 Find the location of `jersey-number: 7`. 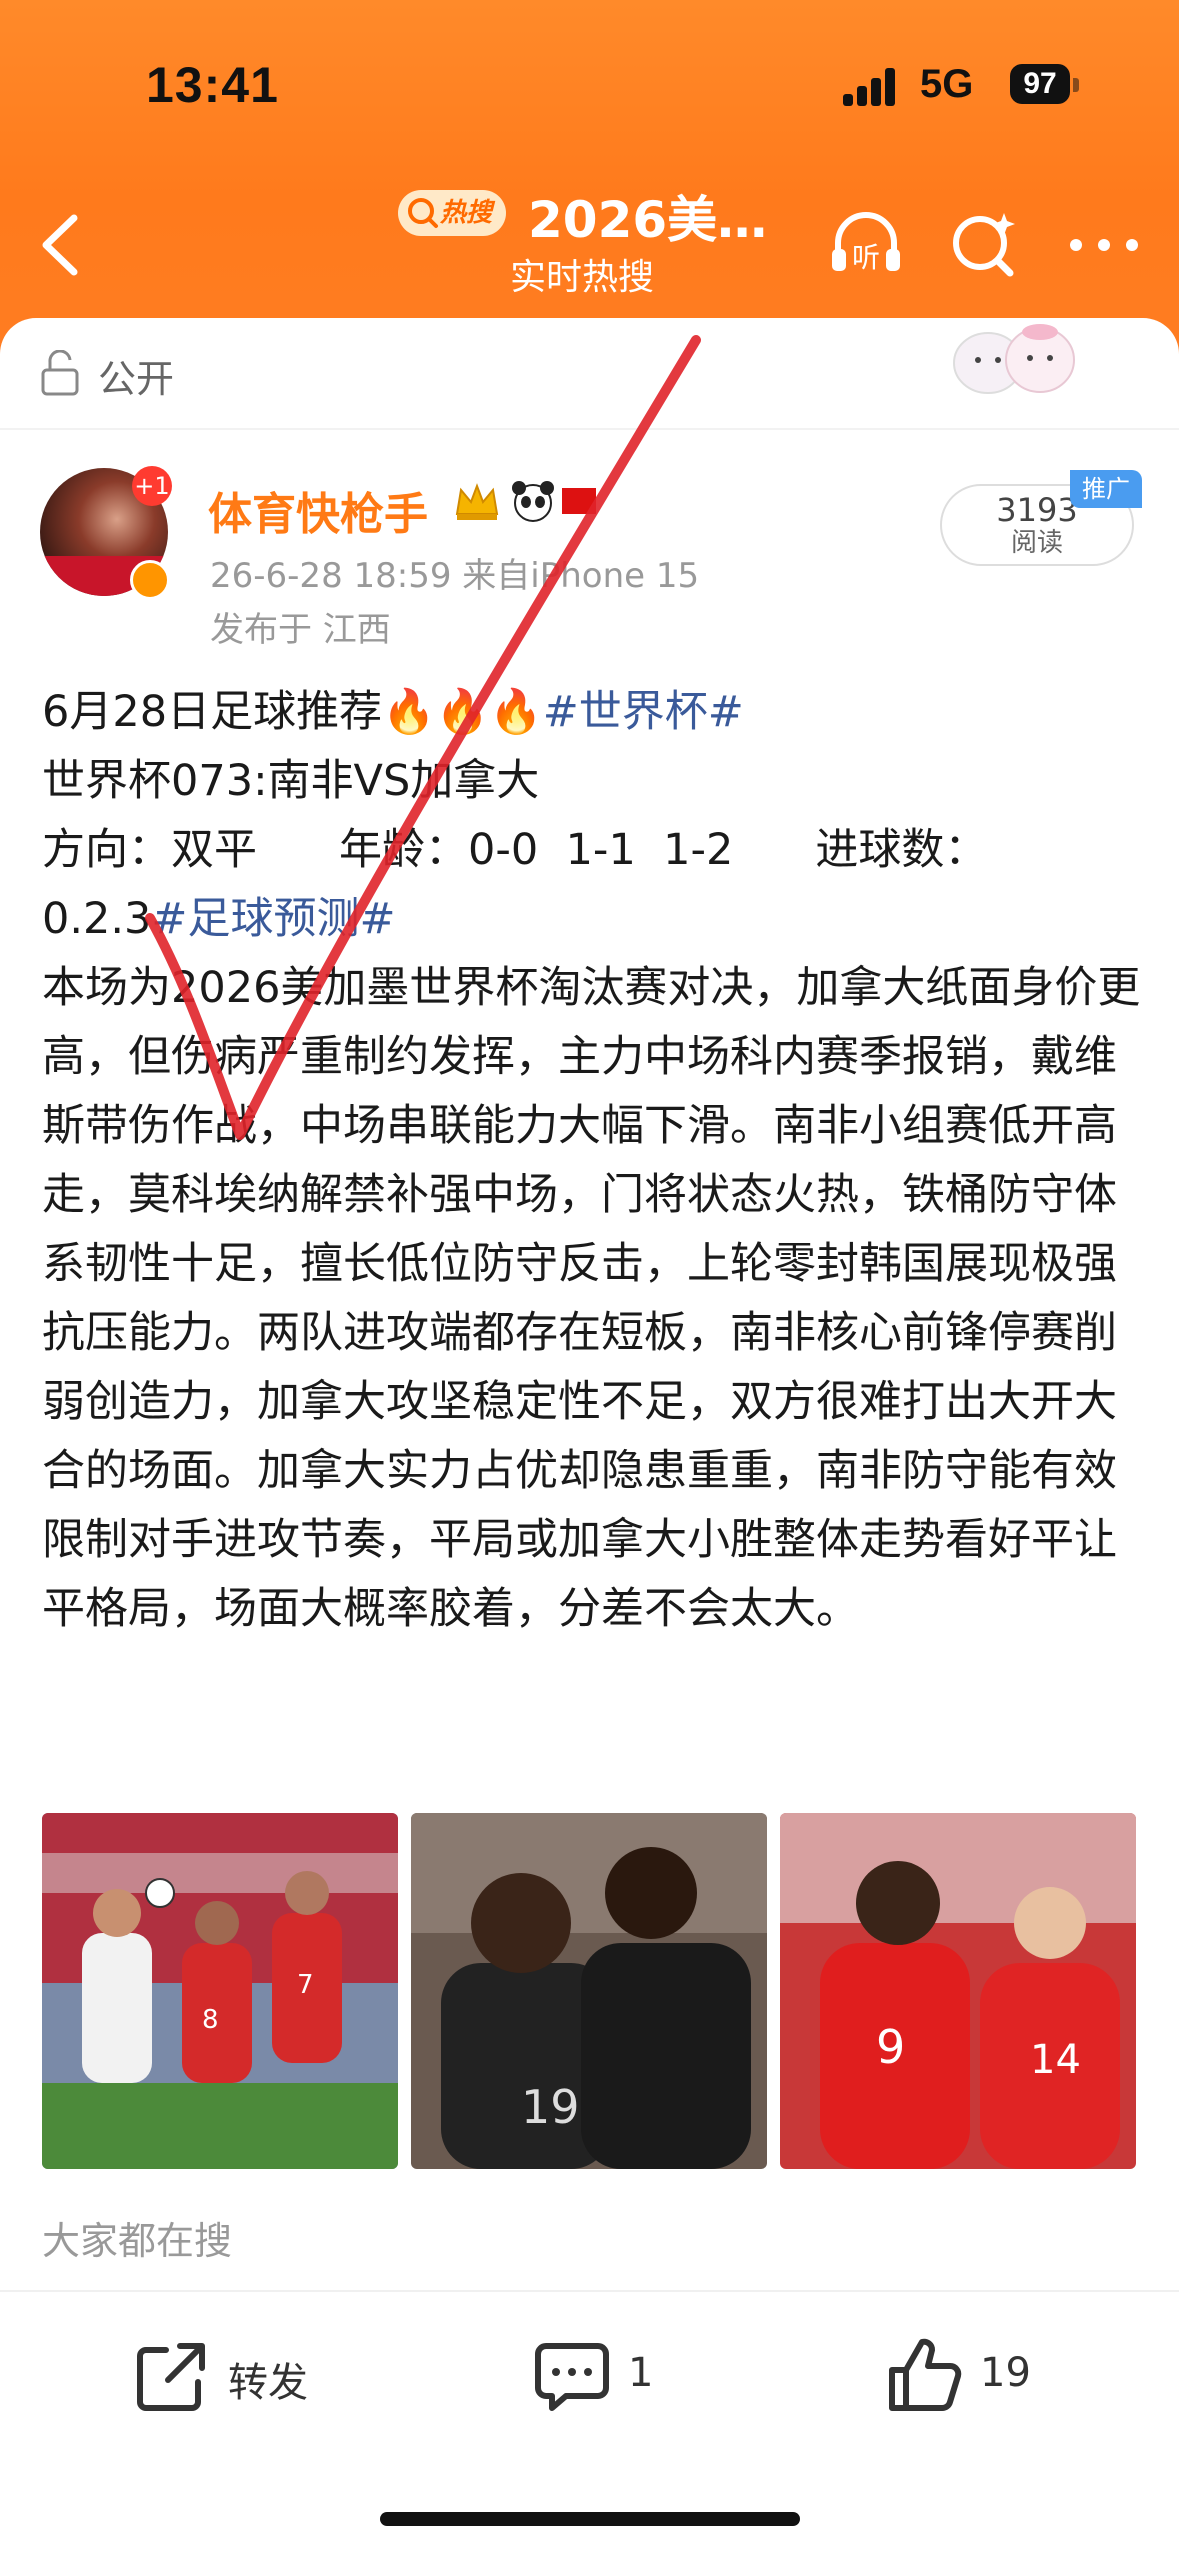

jersey-number: 7 is located at coordinates (305, 1985).